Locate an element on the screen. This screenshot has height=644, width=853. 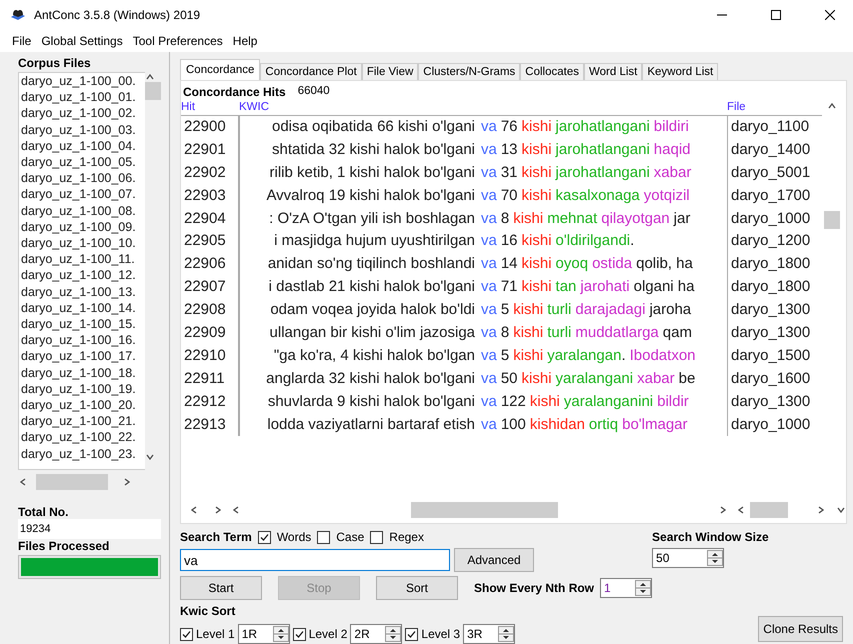
file-item: daryo_uz_1-100_13. is located at coordinates (82, 292).